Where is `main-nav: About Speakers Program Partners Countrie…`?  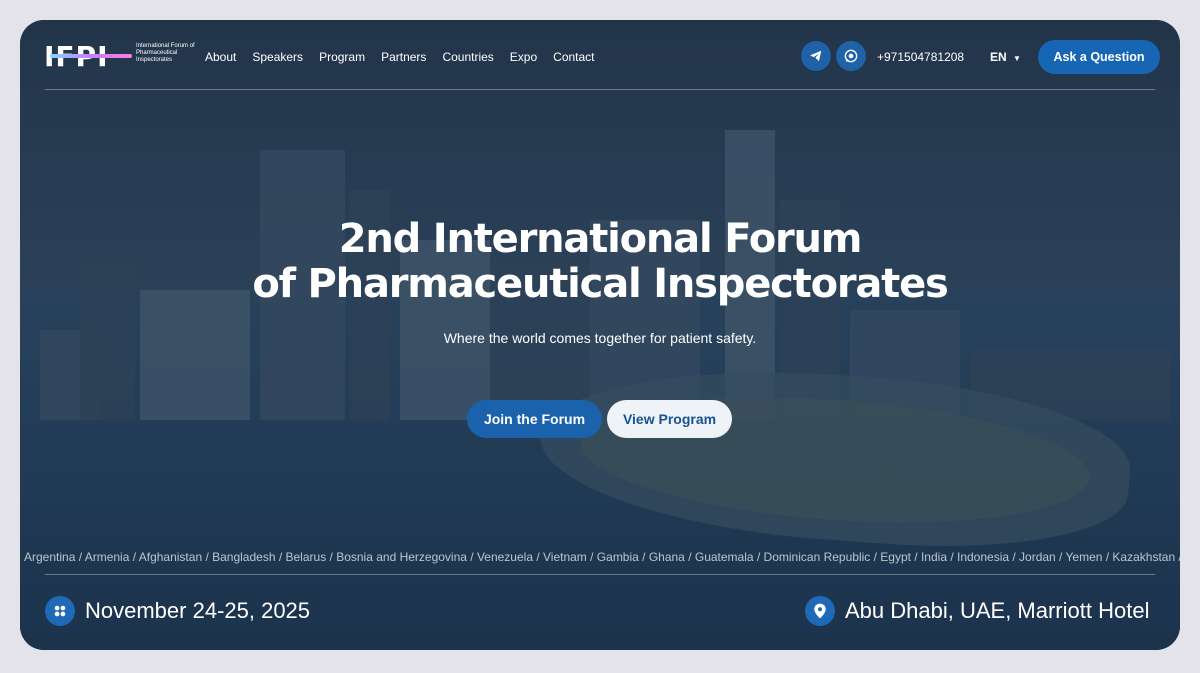 main-nav: About Speakers Program Partners Countrie… is located at coordinates (400, 57).